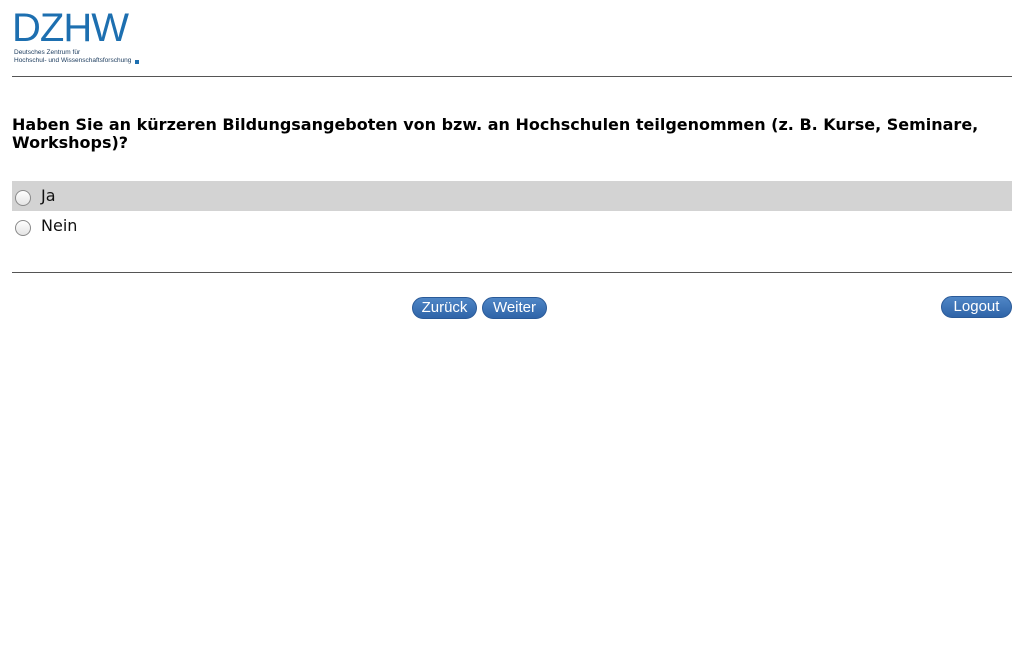 This screenshot has width=1024, height=657. What do you see at coordinates (48, 195) in the screenshot?
I see `option-label-ja: Ja` at bounding box center [48, 195].